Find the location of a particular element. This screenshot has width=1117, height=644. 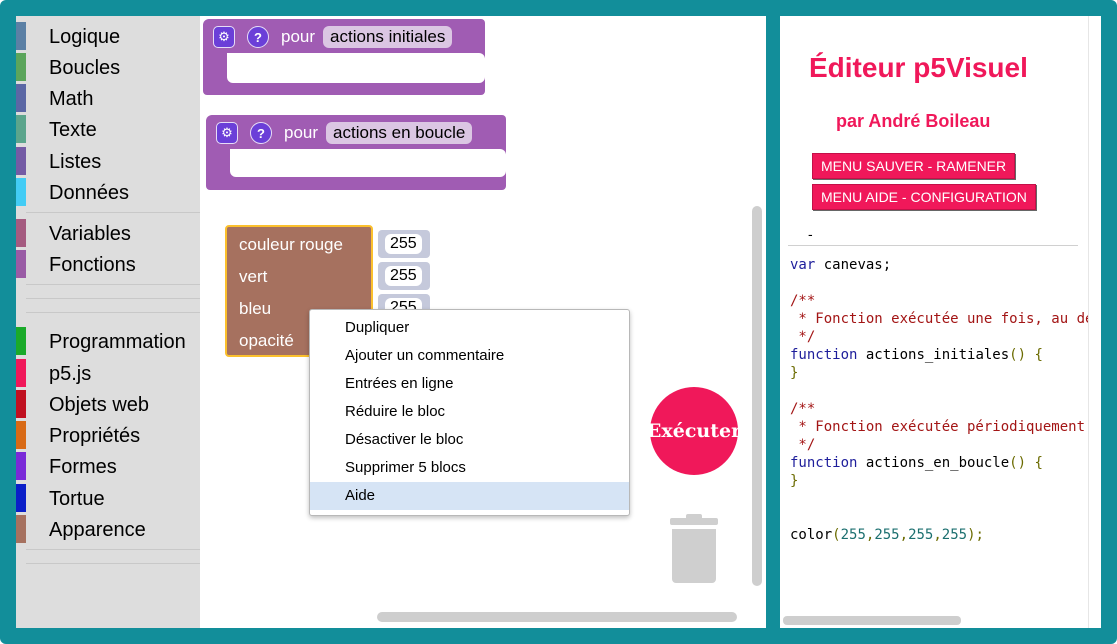

menu-item-desactiver-bloc: Désactiver le bloc is located at coordinates (469, 440).